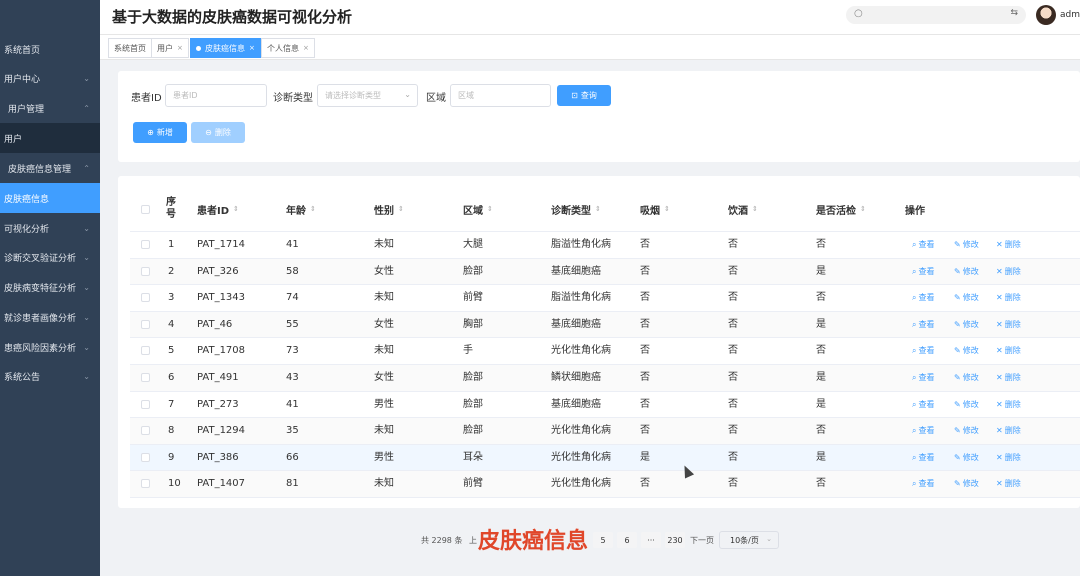 The height and width of the screenshot is (576, 1080). Describe the element at coordinates (675, 540) in the screenshot. I see `page-230: 230` at that location.